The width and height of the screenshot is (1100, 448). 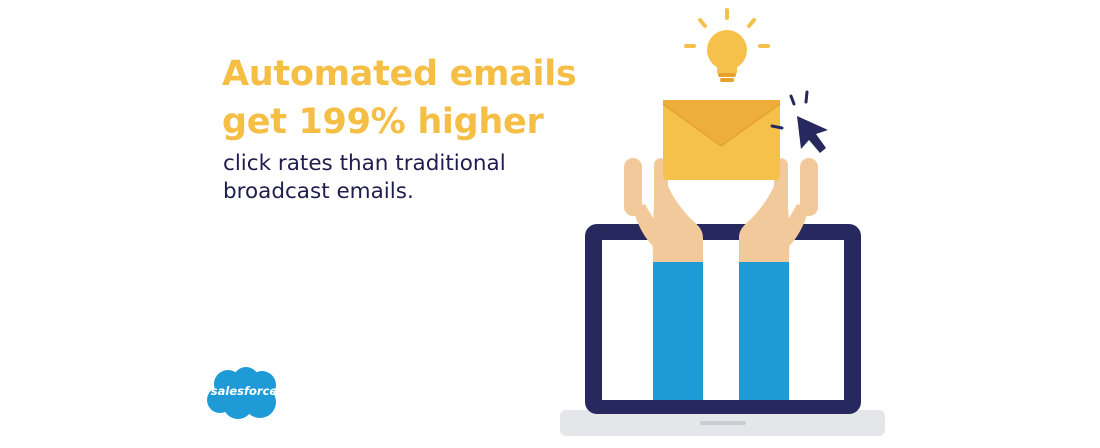 I want to click on laptop-icon, so click(x=722, y=330).